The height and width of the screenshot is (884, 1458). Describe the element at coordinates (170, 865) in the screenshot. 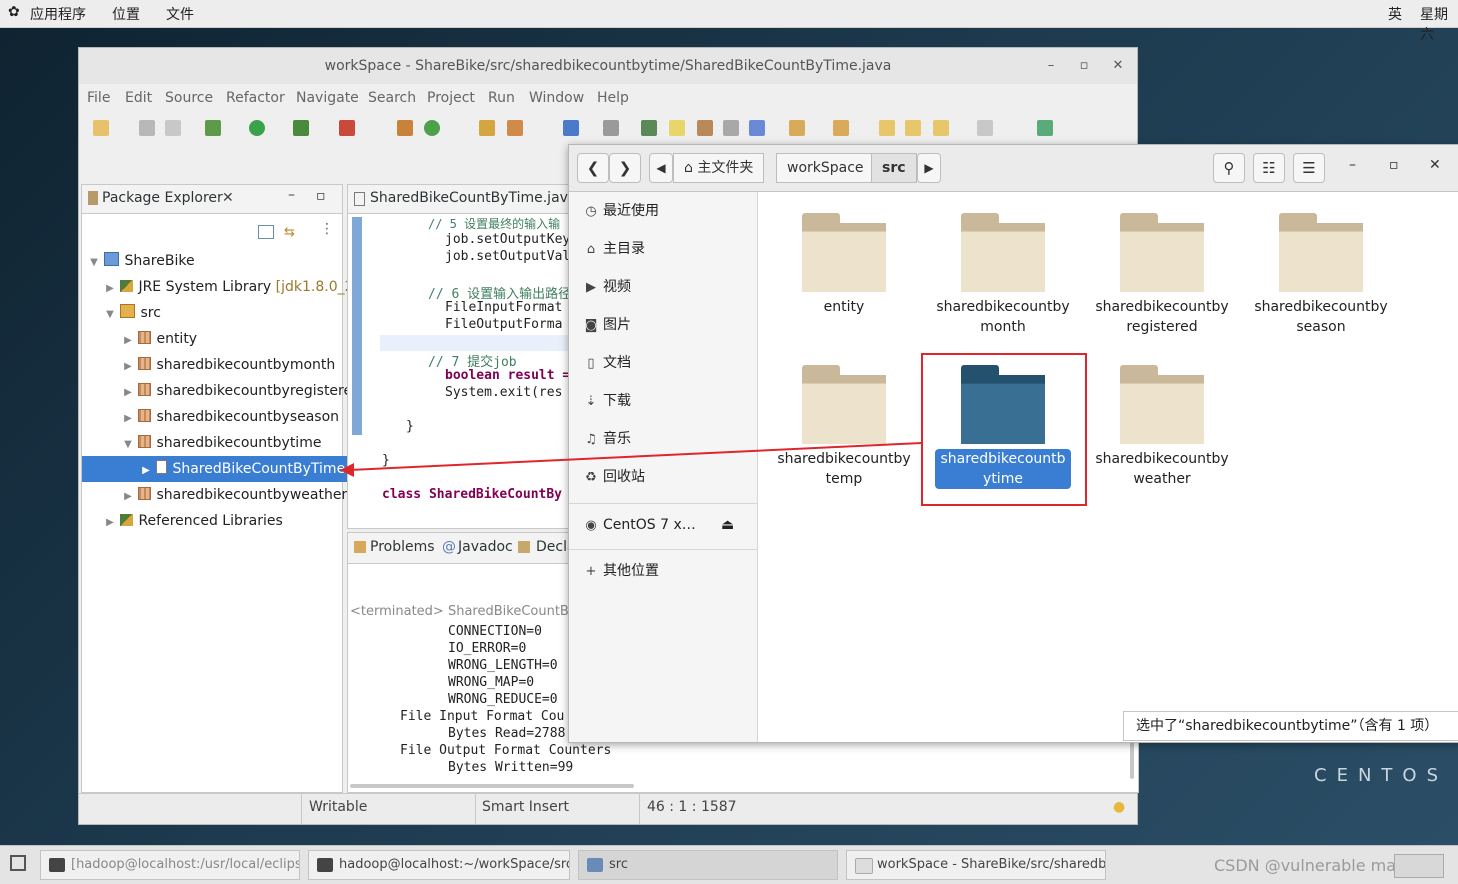

I see `taskbar-item-terminal-1: [hadoop@localhost:/usr/local/eclipse]` at that location.